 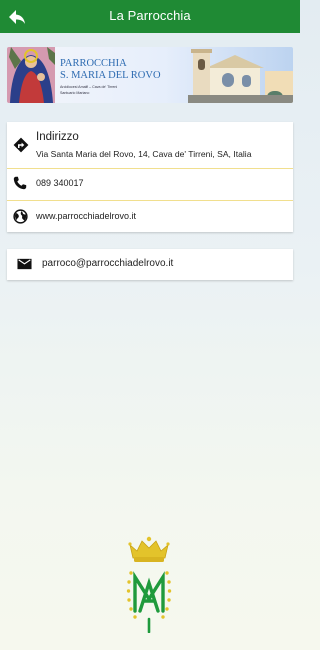 I want to click on banner-line4: Santuario Mariano, so click(x=74, y=93).